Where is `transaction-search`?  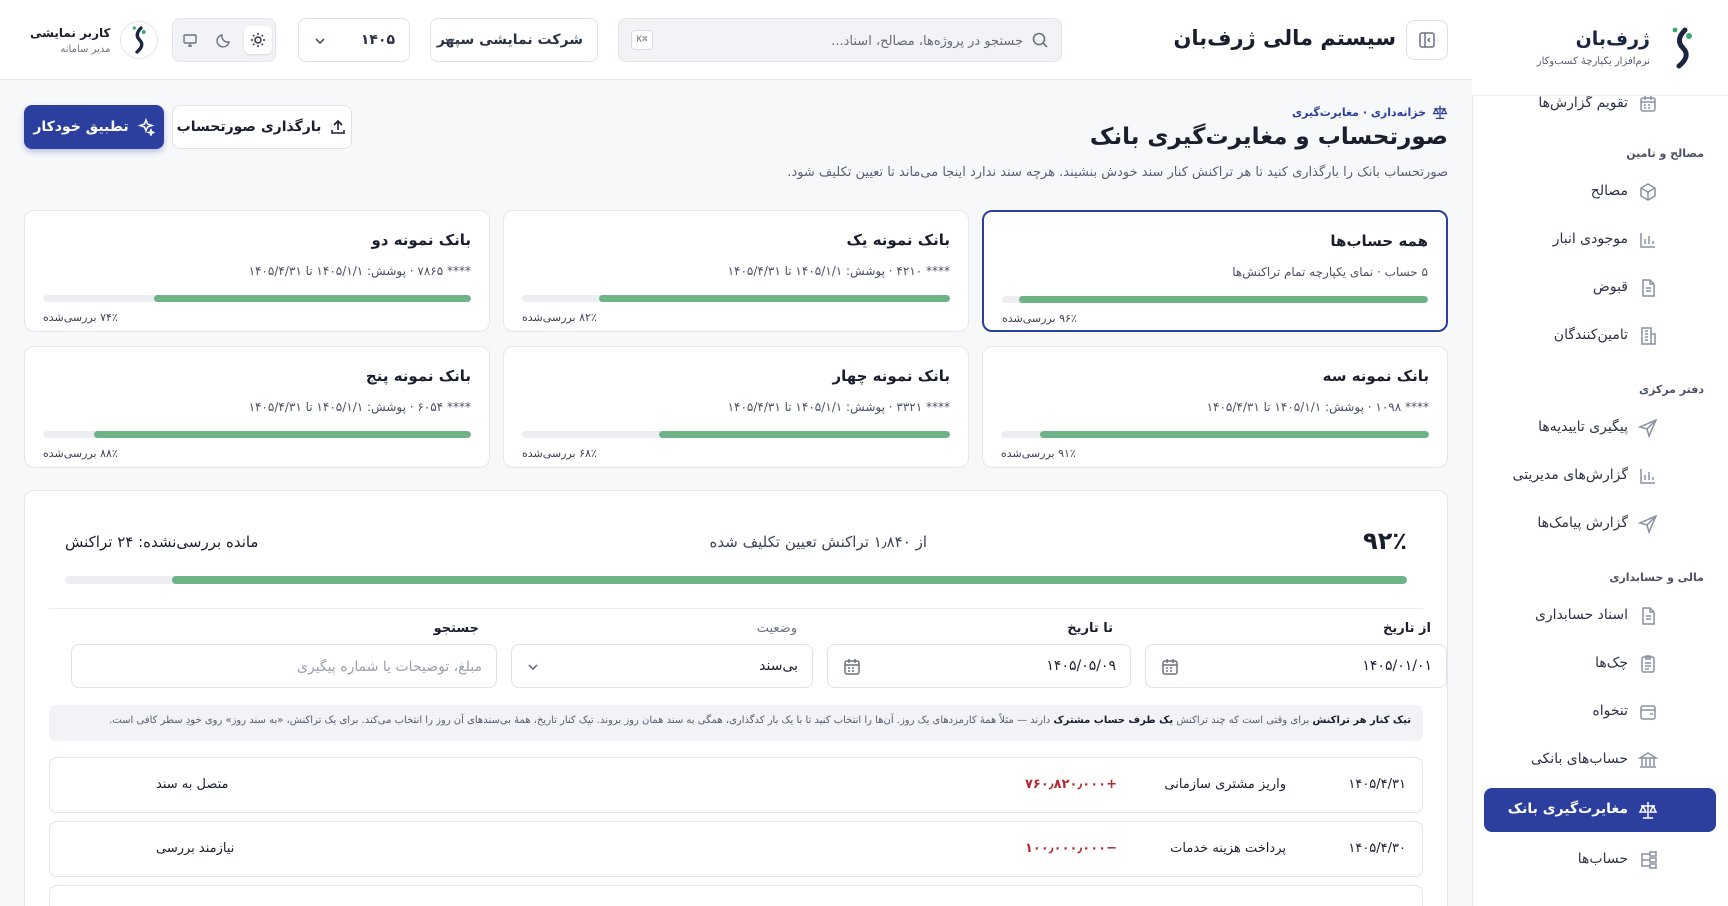
transaction-search is located at coordinates (284, 666).